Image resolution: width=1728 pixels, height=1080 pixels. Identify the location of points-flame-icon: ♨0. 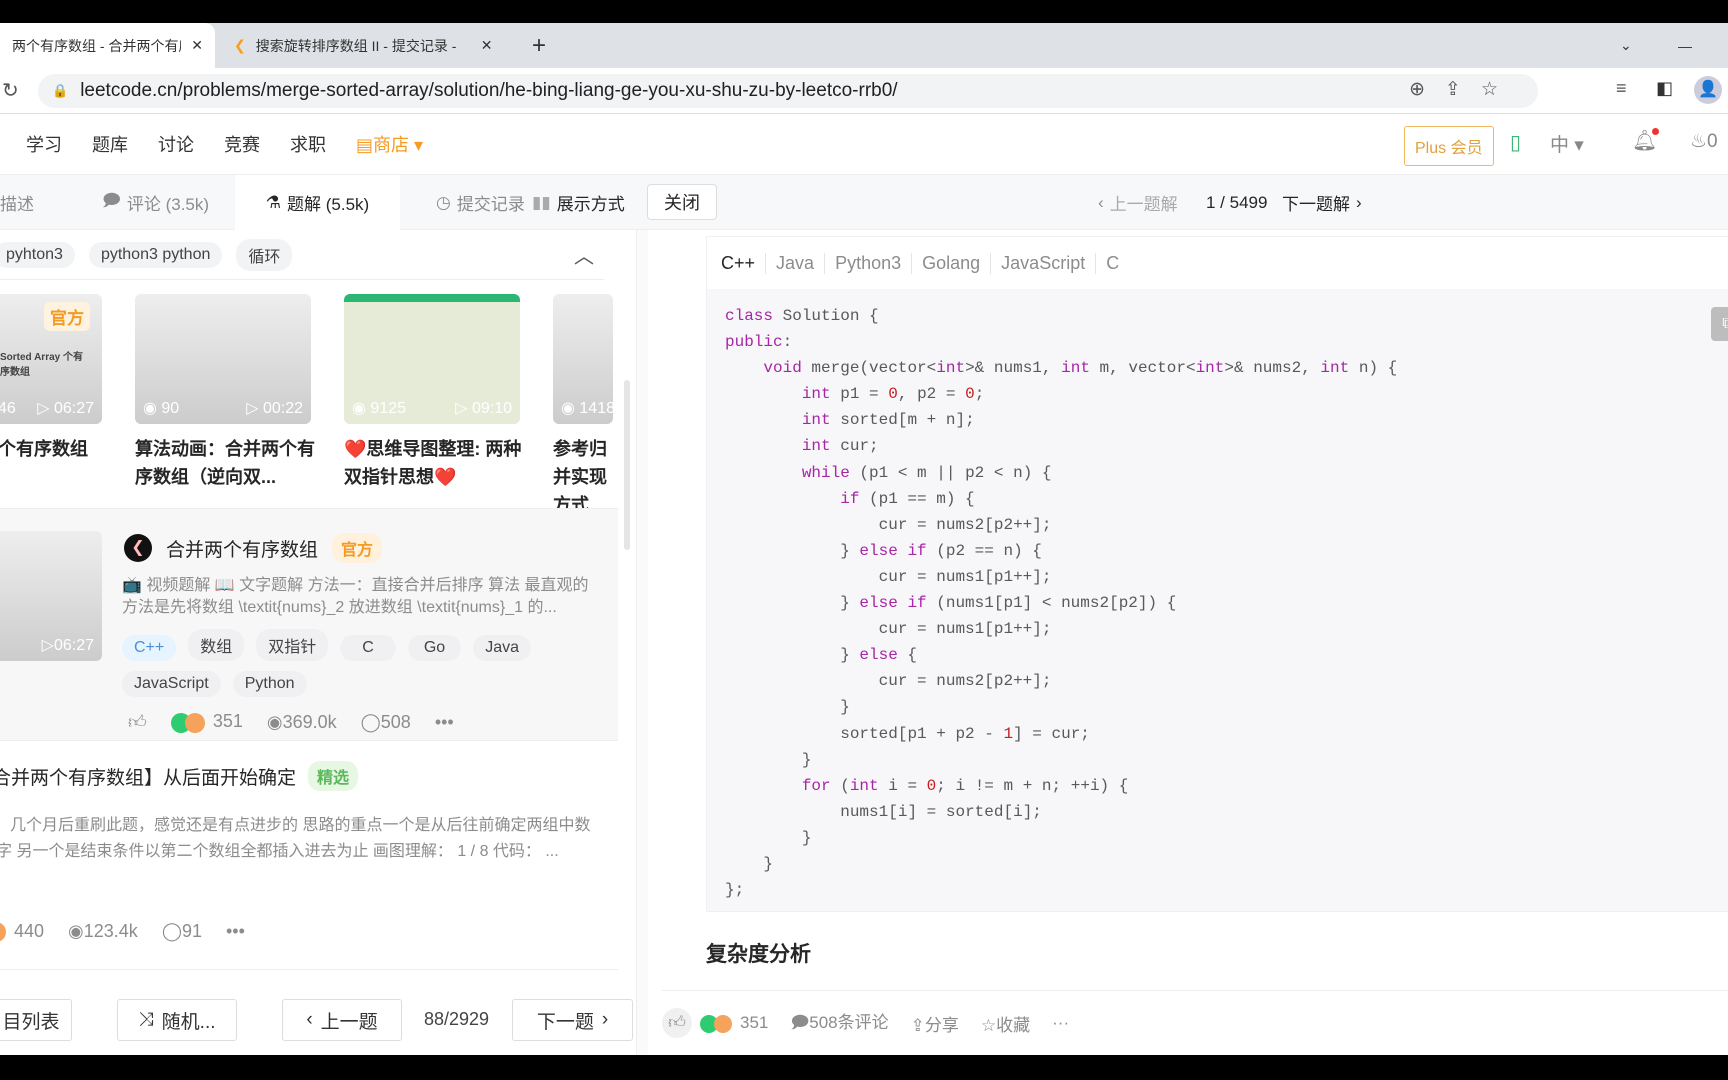
(1704, 141).